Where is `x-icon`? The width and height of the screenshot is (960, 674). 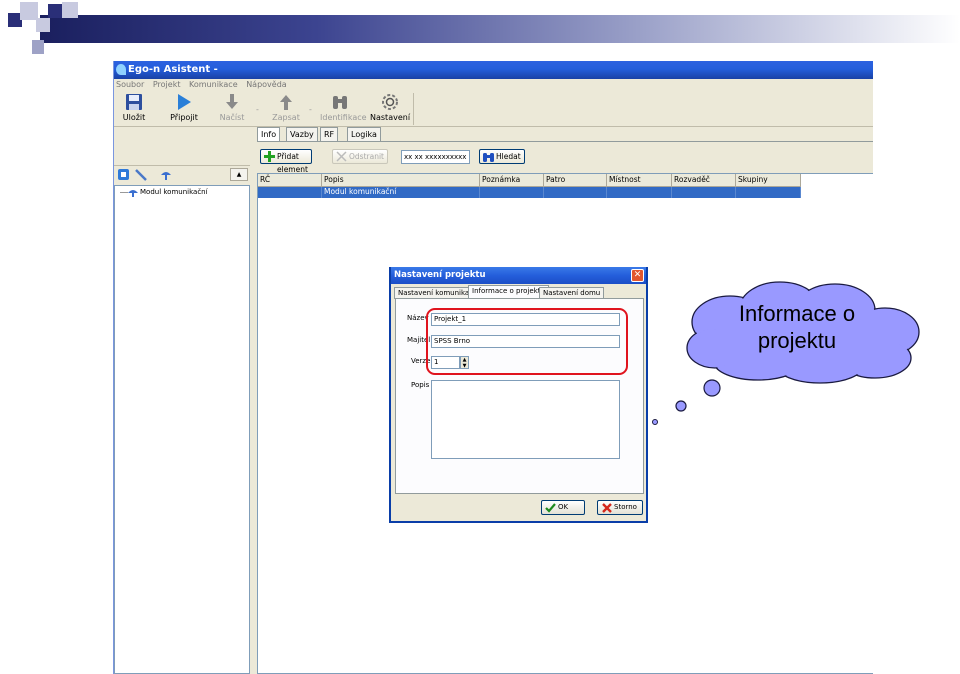
x-icon is located at coordinates (607, 508).